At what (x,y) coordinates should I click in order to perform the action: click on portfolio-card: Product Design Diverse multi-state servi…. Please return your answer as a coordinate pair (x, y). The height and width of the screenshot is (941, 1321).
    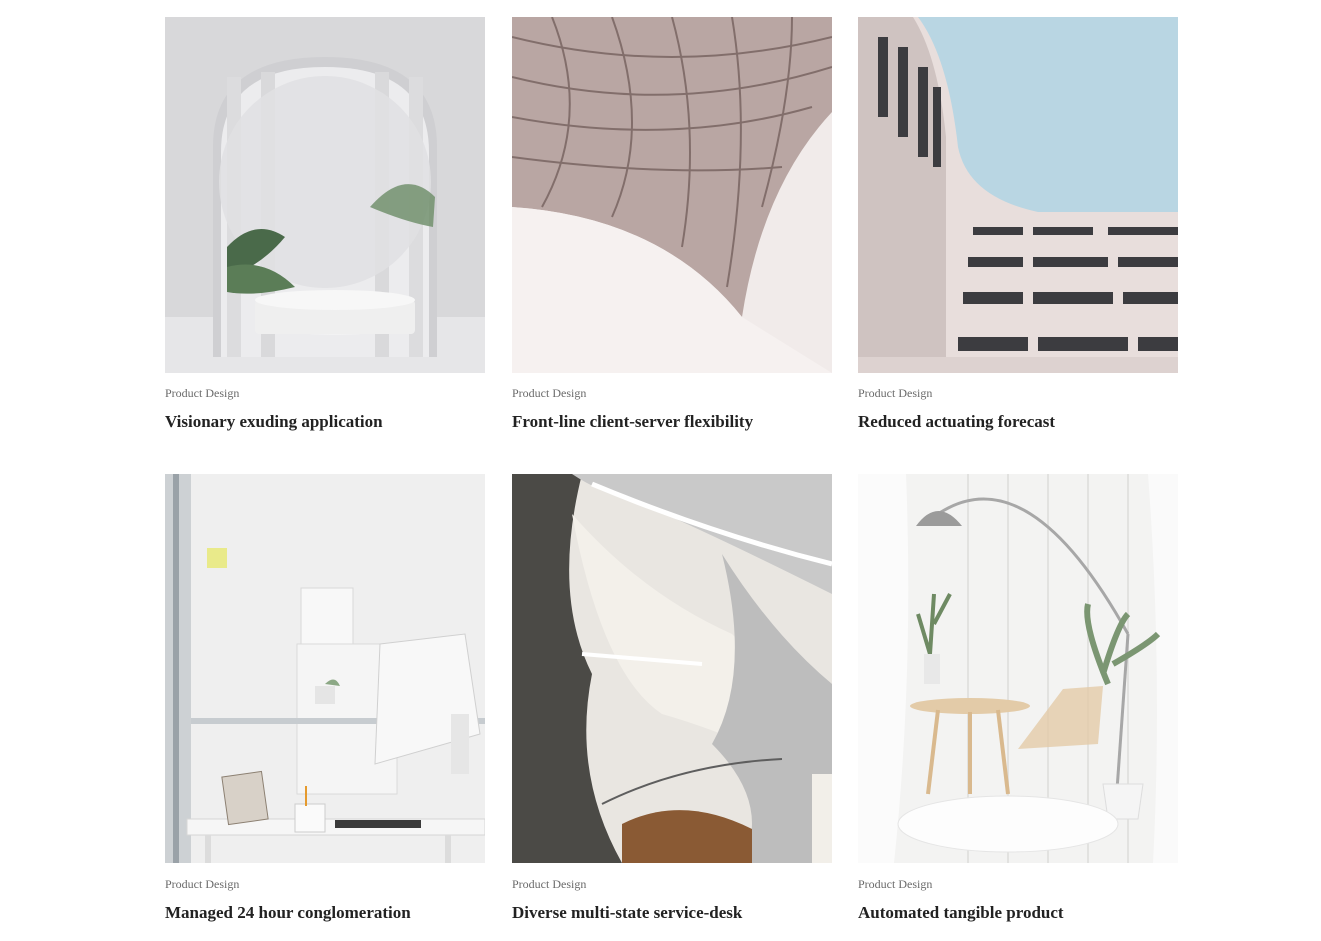
    Looking at the image, I should click on (672, 698).